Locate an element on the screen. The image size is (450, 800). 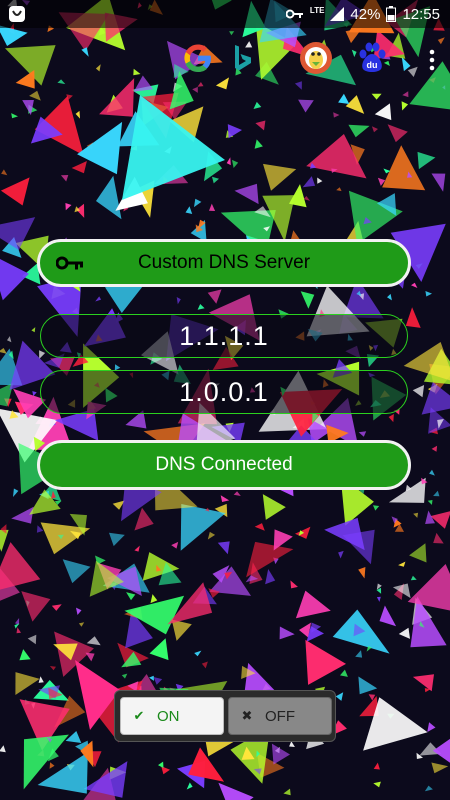
dns-status-button: DNS Connected is located at coordinates (224, 465).